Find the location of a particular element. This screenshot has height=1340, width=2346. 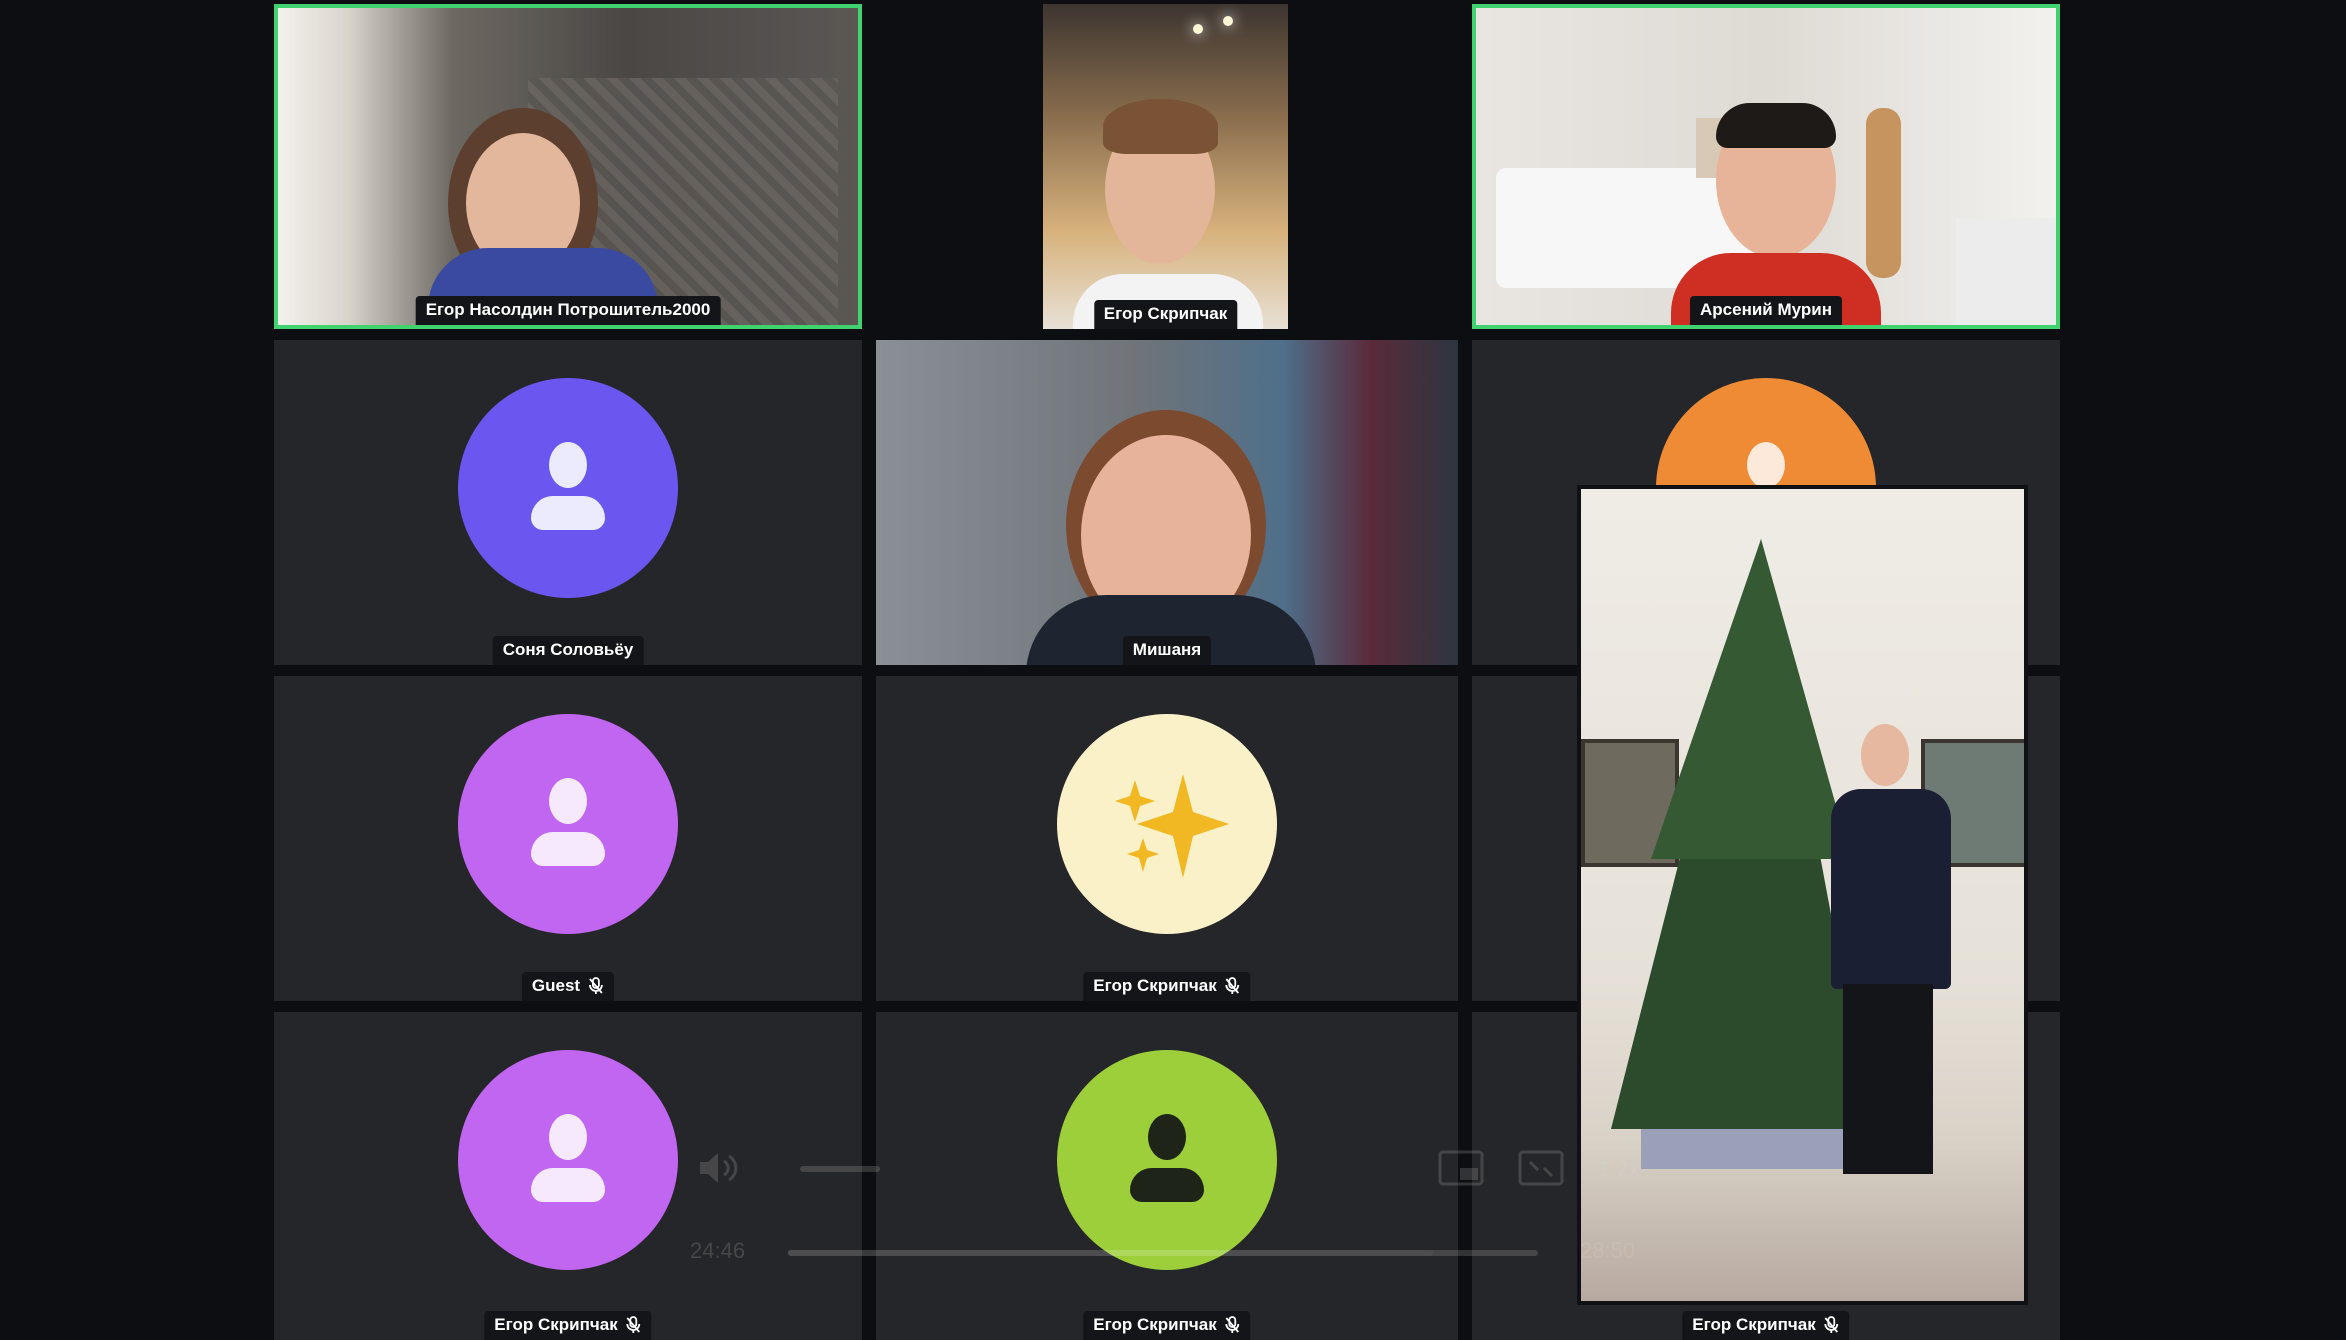

media-player-controls: 1.2x 24:46 28:50 is located at coordinates (1160, 1190).